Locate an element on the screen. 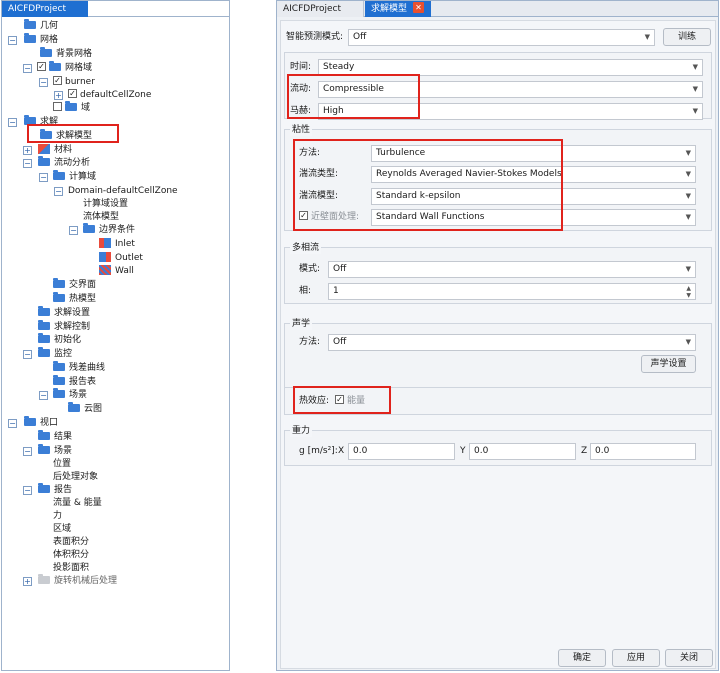 Image resolution: width=720 pixels, height=673 pixels. viscosity-method-select: Turbulence ▼ is located at coordinates (533, 153).